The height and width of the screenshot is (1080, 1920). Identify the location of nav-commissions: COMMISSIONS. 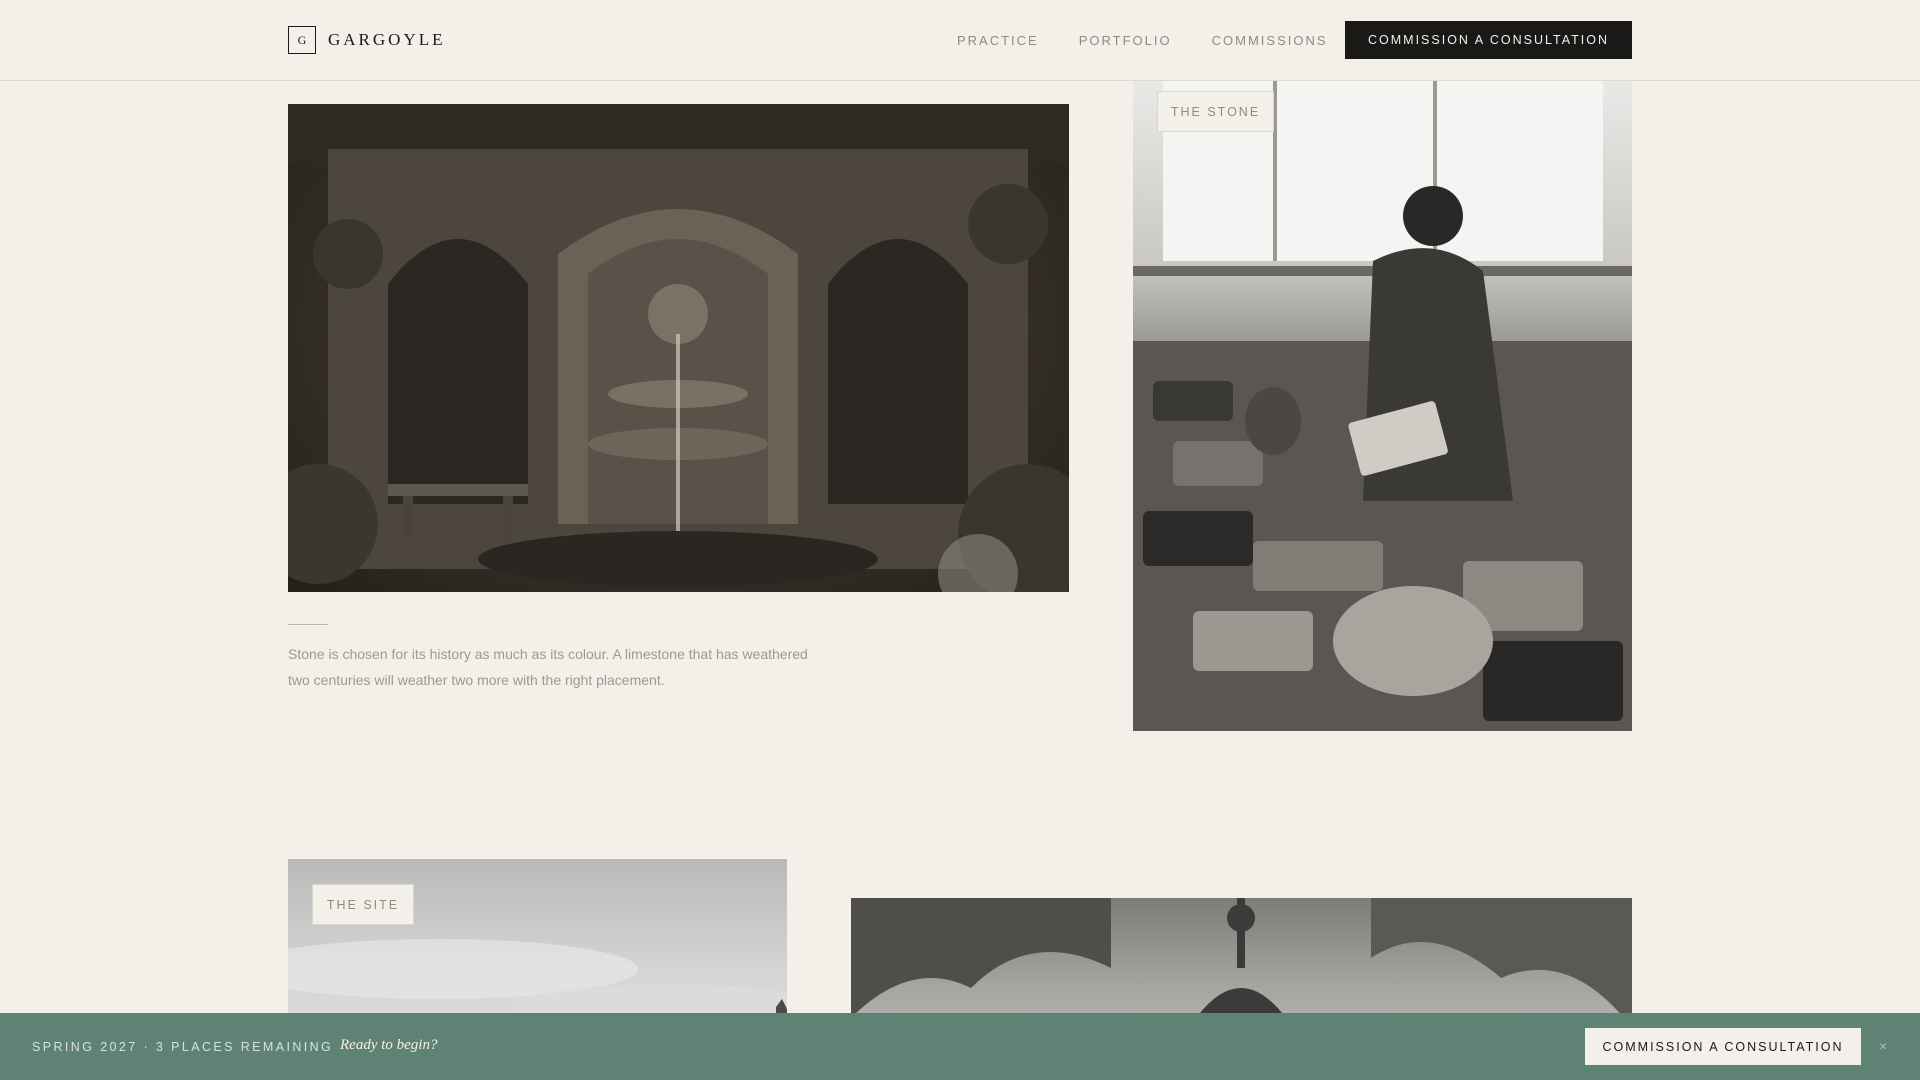
(1270, 40).